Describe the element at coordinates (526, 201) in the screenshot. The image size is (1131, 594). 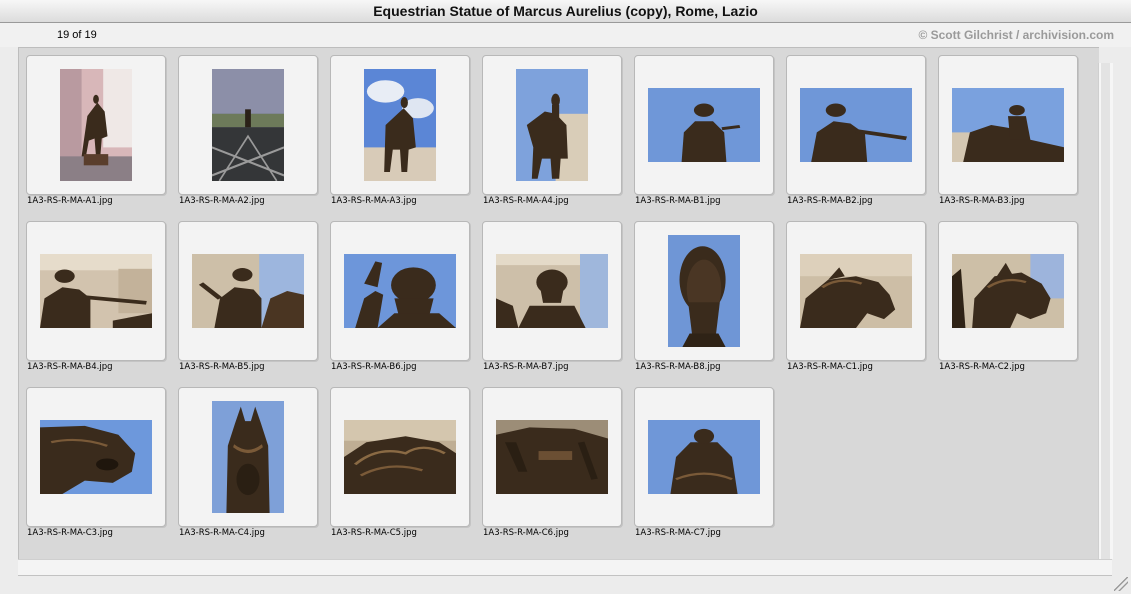
I see `thumbnail-filename: 1A3-RS-R-MA-A4.jpg` at that location.